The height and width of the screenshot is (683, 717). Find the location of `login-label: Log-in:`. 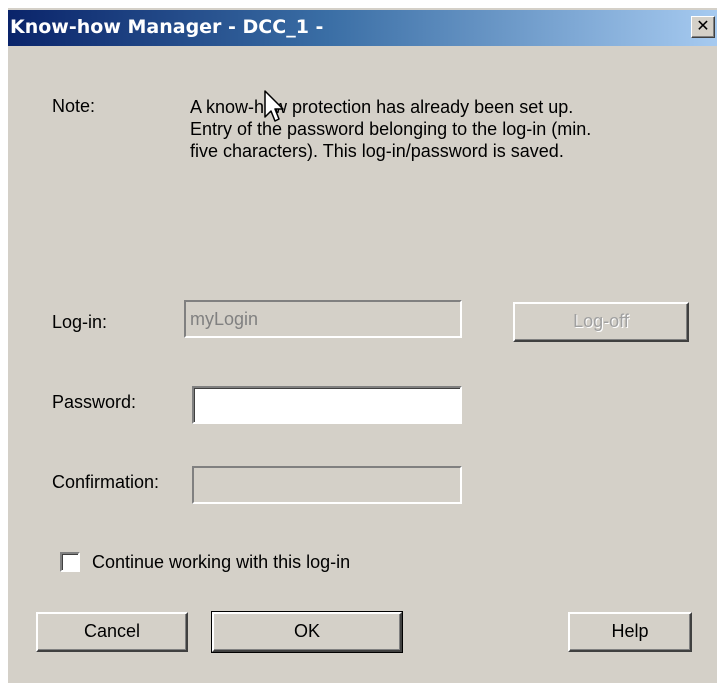

login-label: Log-in: is located at coordinates (80, 322).